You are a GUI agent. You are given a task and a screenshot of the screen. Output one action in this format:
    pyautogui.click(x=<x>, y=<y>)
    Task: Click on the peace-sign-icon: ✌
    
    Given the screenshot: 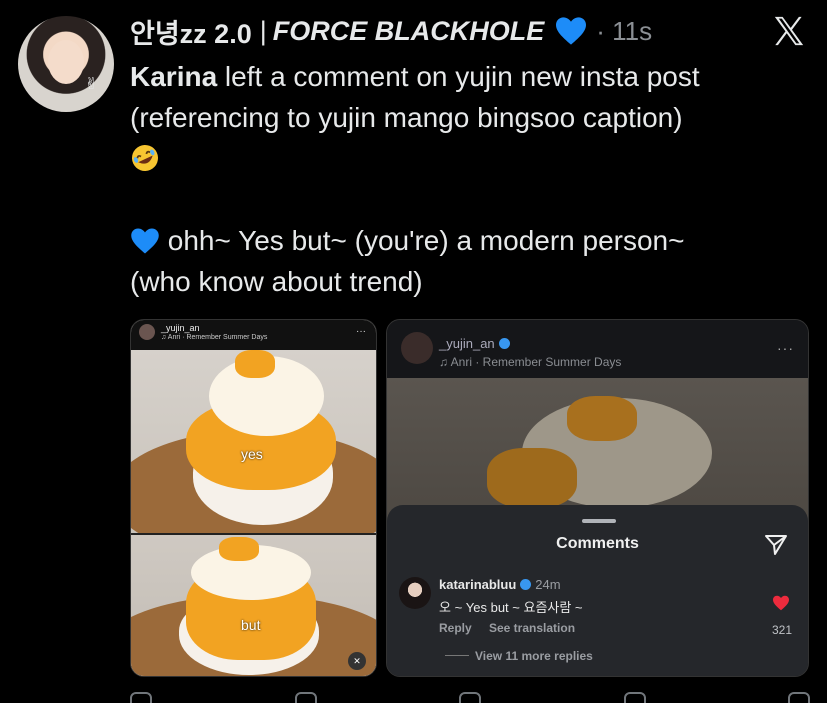 What is the action you would take?
    pyautogui.click(x=91, y=84)
    